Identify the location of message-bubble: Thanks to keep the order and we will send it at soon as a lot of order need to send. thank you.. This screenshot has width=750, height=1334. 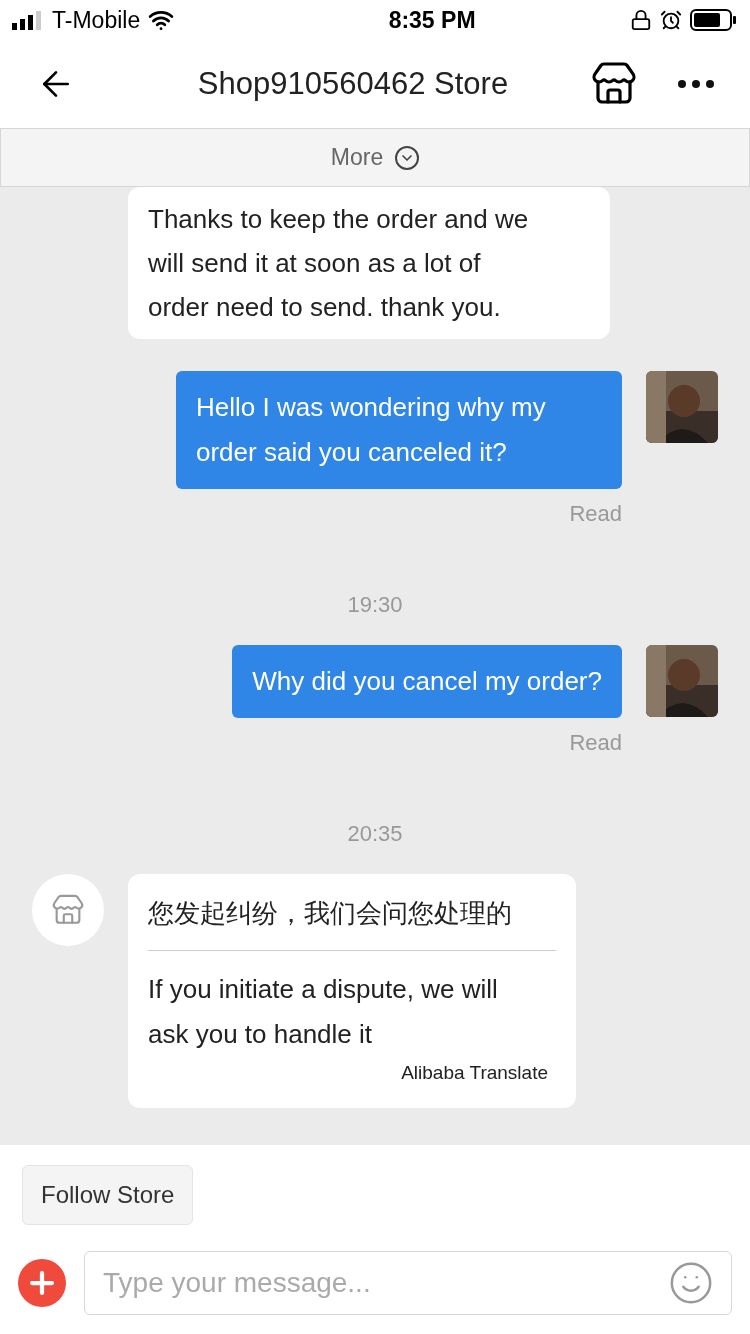
(369, 263).